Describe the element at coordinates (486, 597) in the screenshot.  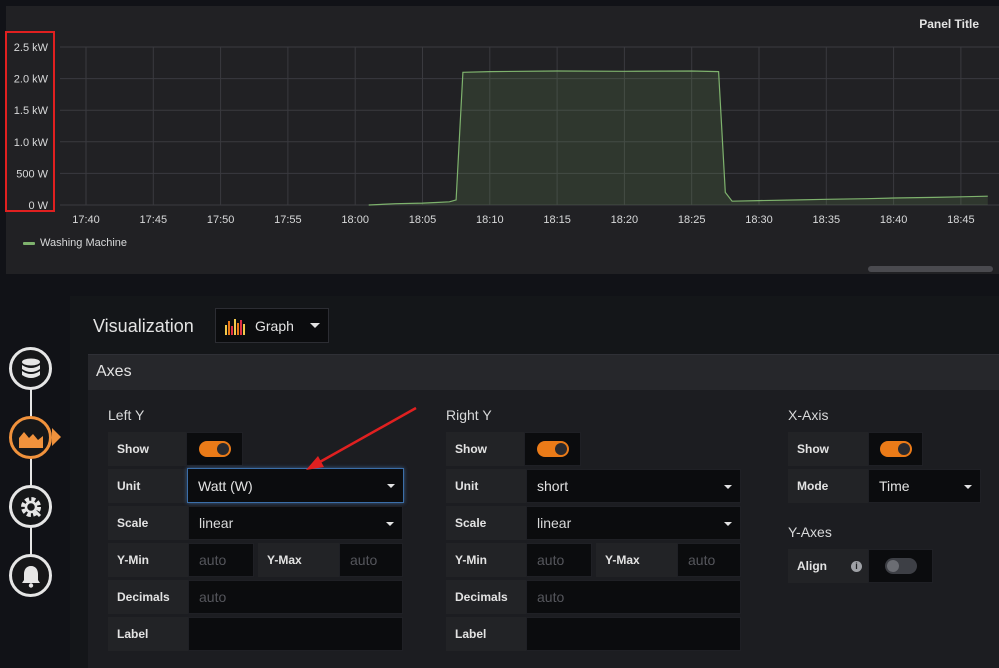
I see `right-y-decimals-label: Decimals` at that location.